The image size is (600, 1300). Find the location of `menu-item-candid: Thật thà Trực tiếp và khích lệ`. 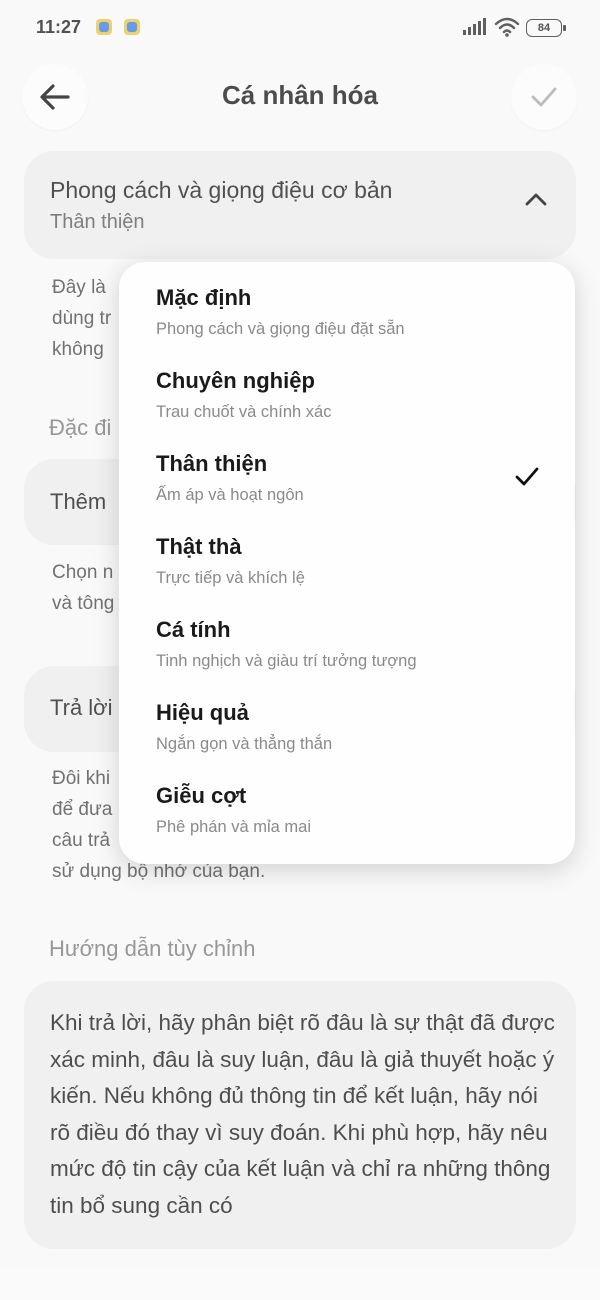

menu-item-candid: Thật thà Trực tiếp và khích lệ is located at coordinates (347, 552).